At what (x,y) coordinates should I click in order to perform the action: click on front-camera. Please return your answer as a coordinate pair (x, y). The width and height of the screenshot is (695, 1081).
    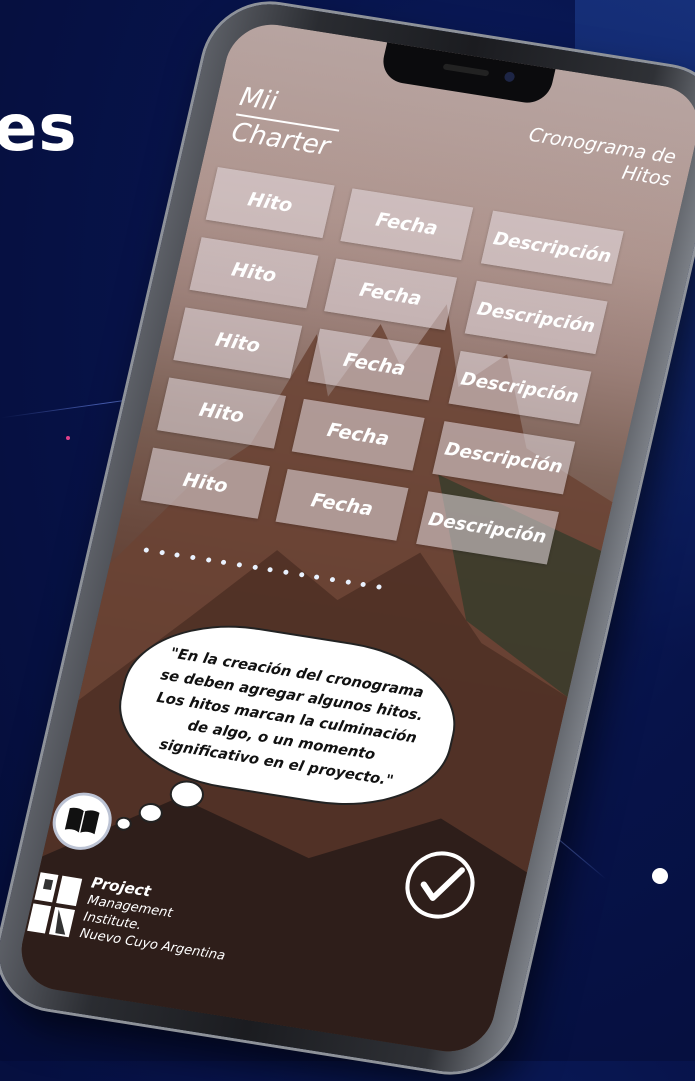
    Looking at the image, I should click on (509, 77).